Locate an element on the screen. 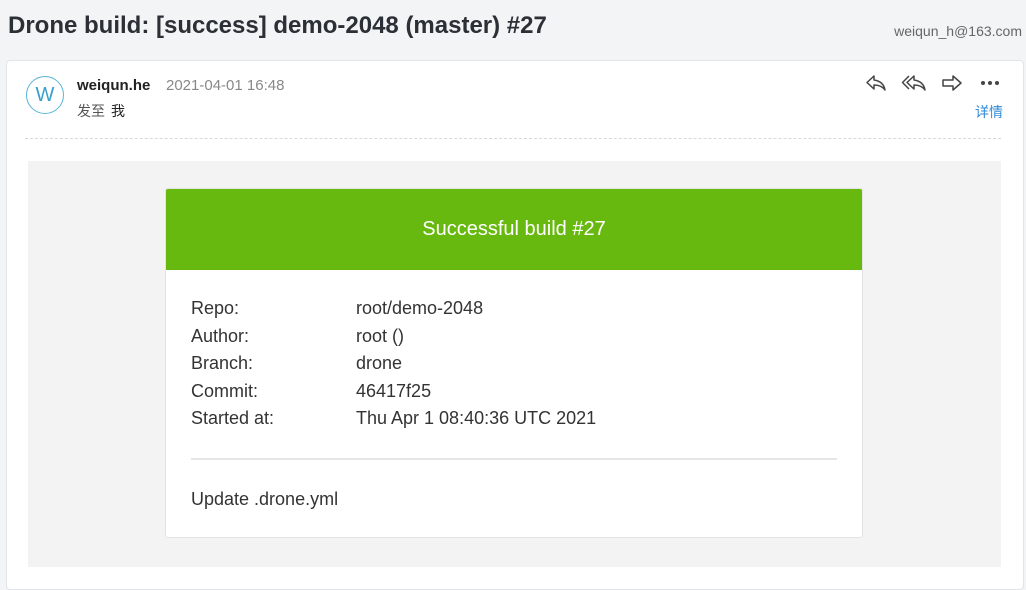 The image size is (1026, 590). info-label: Commit: is located at coordinates (224, 390).